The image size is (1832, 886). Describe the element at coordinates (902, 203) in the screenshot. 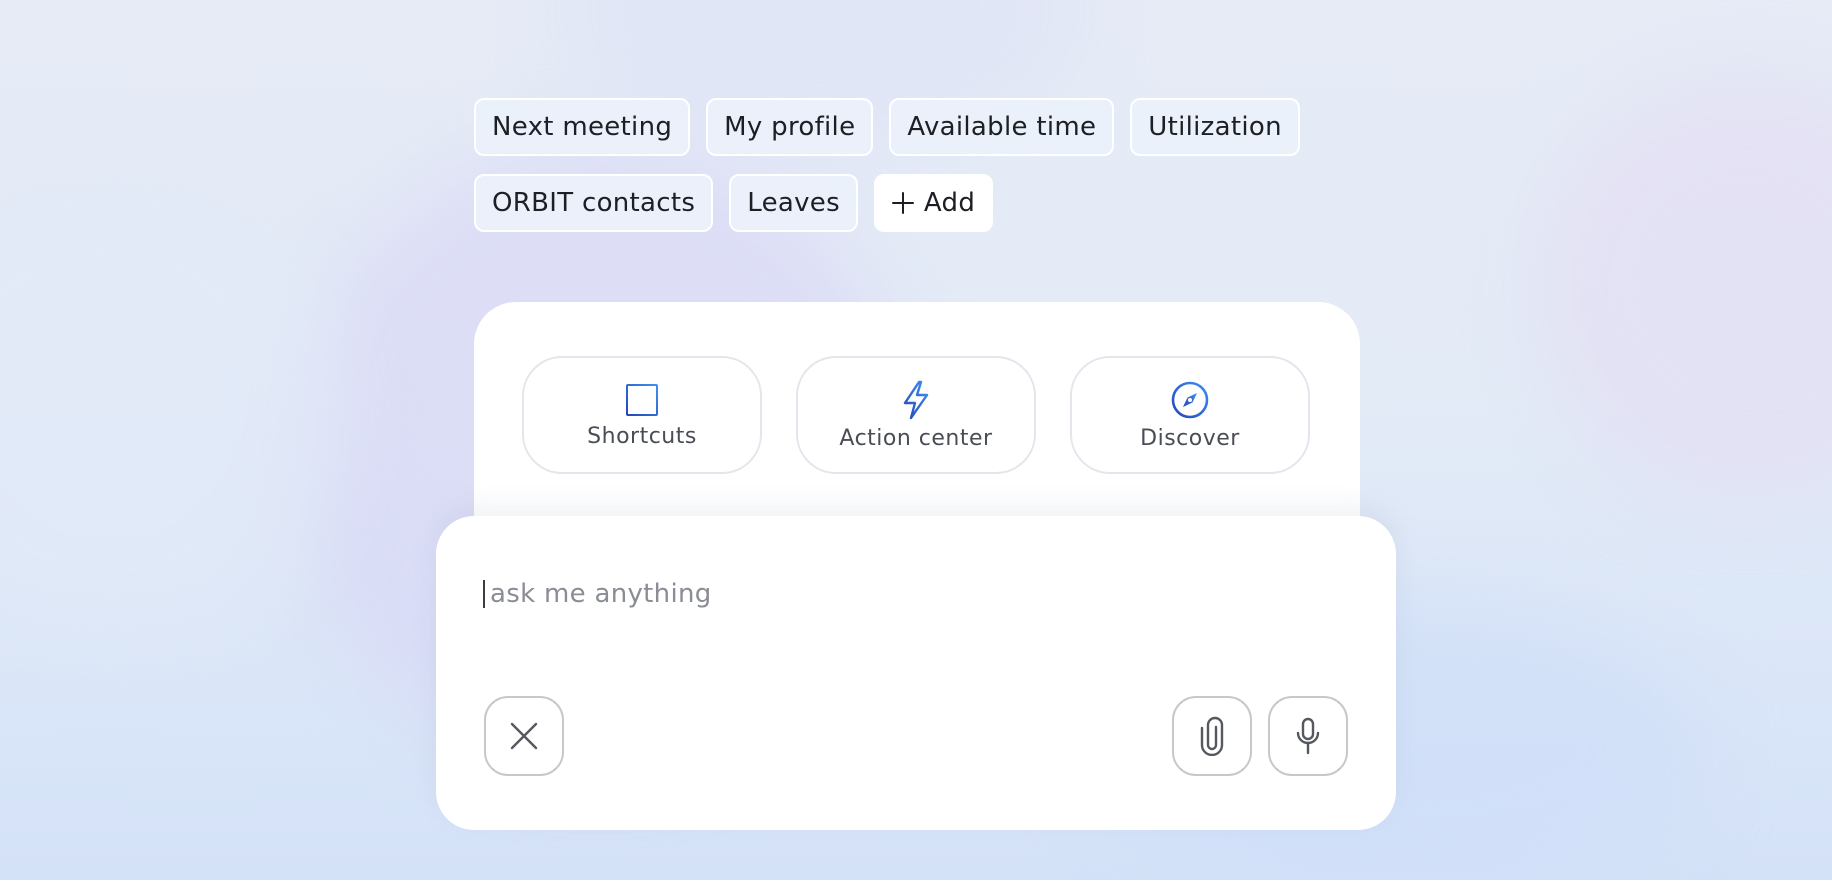

I see `plus-icon` at that location.